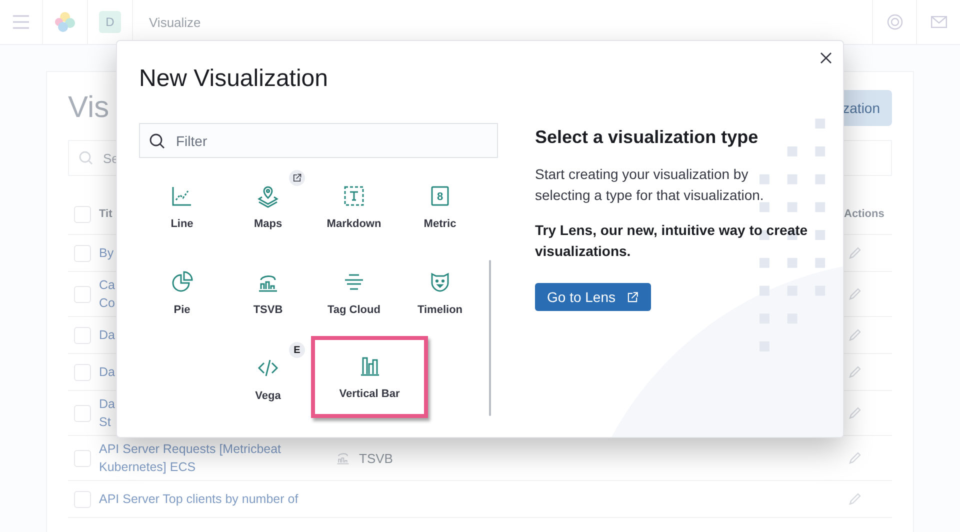  Describe the element at coordinates (175, 22) in the screenshot. I see `app-title: Visualize` at that location.